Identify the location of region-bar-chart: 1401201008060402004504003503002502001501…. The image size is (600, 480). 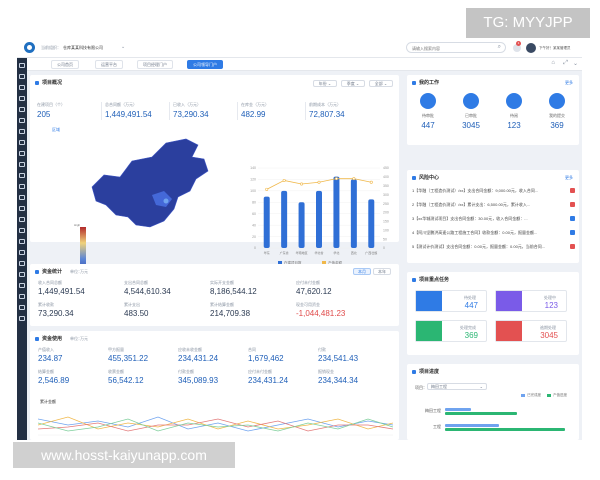
(319, 215).